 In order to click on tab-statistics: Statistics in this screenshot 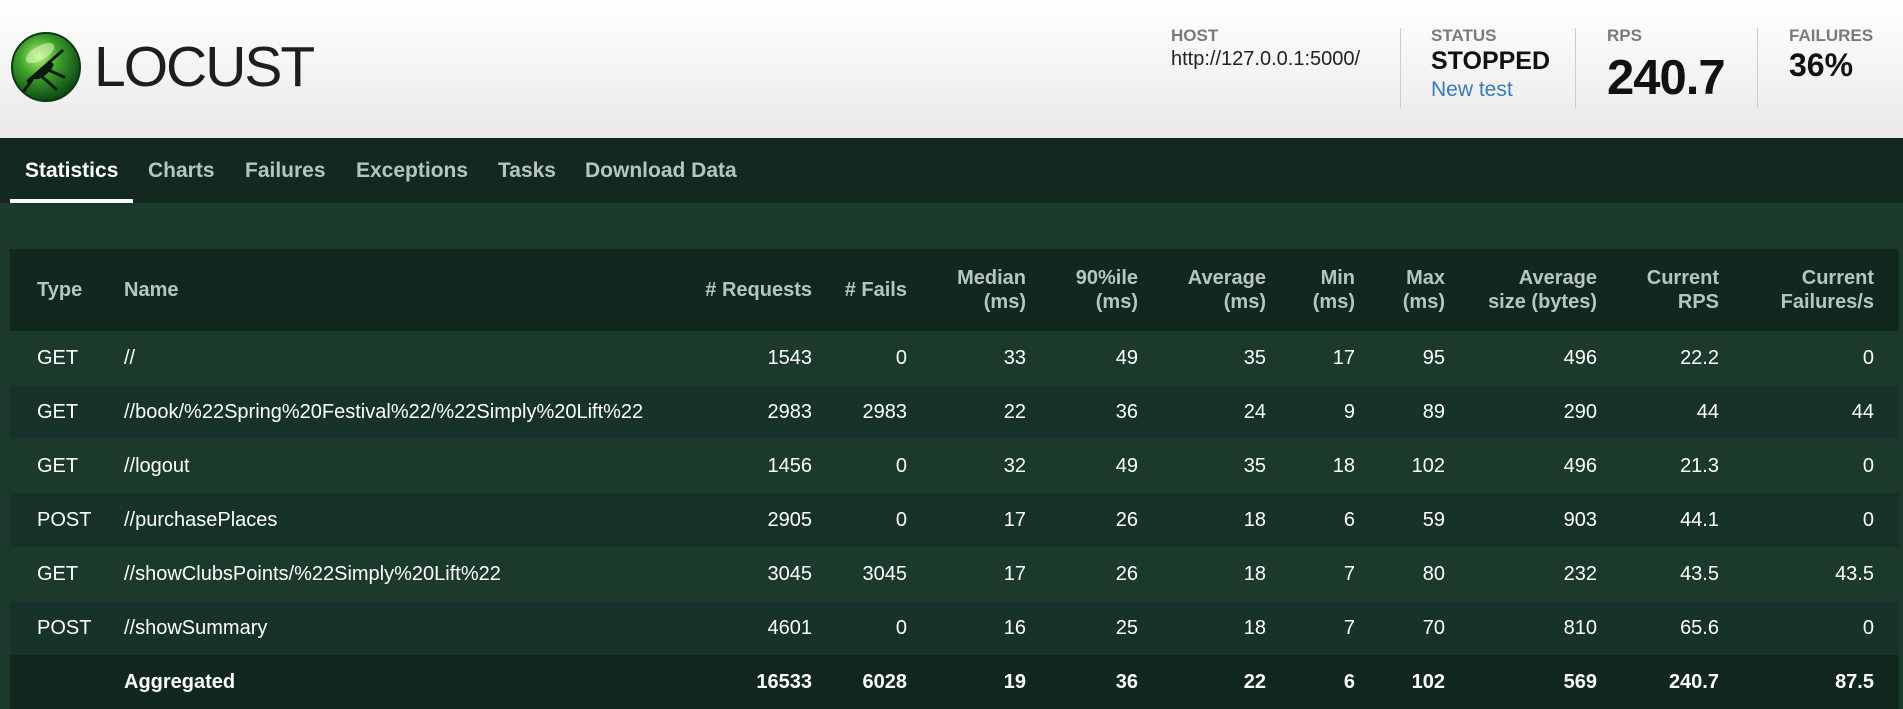, I will do `click(71, 170)`.